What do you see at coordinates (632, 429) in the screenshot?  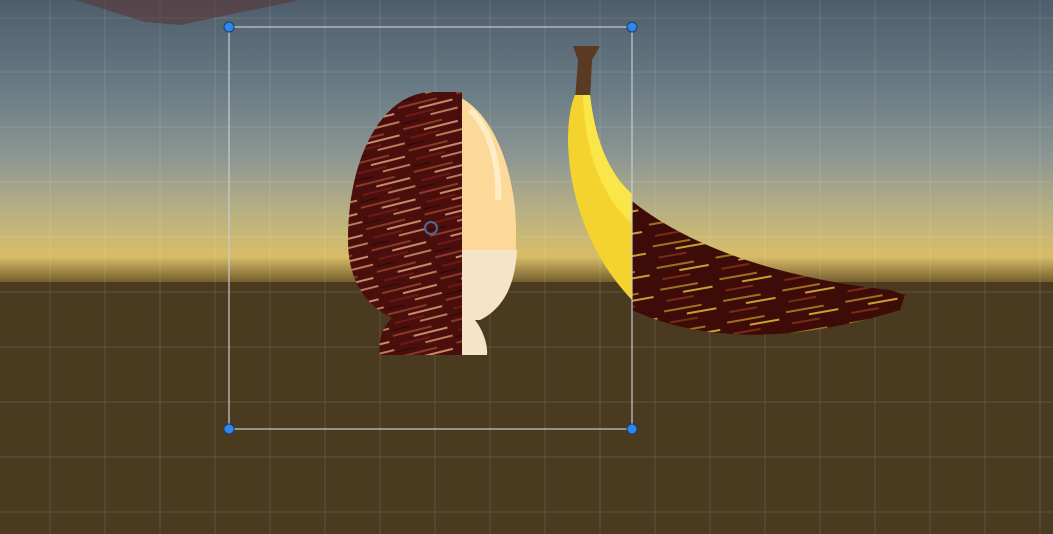 I see `handle-bottom-right` at bounding box center [632, 429].